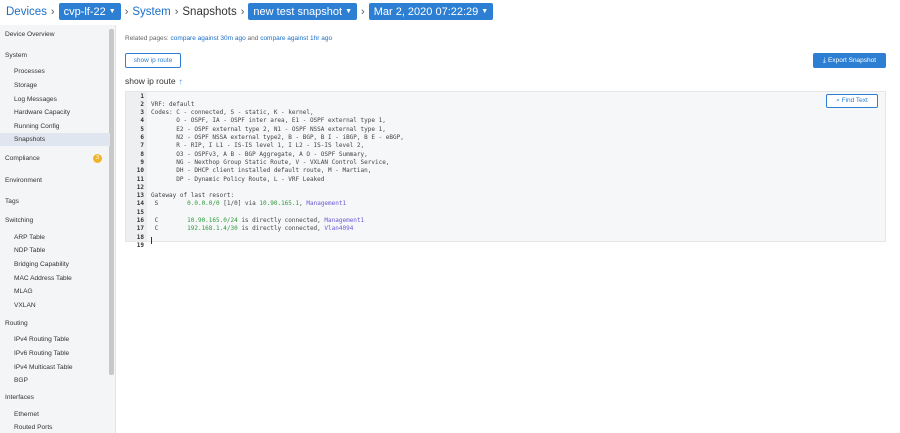  What do you see at coordinates (61, 112) in the screenshot?
I see `sidebar-item-hardware-capacity: Hardware Capacity` at bounding box center [61, 112].